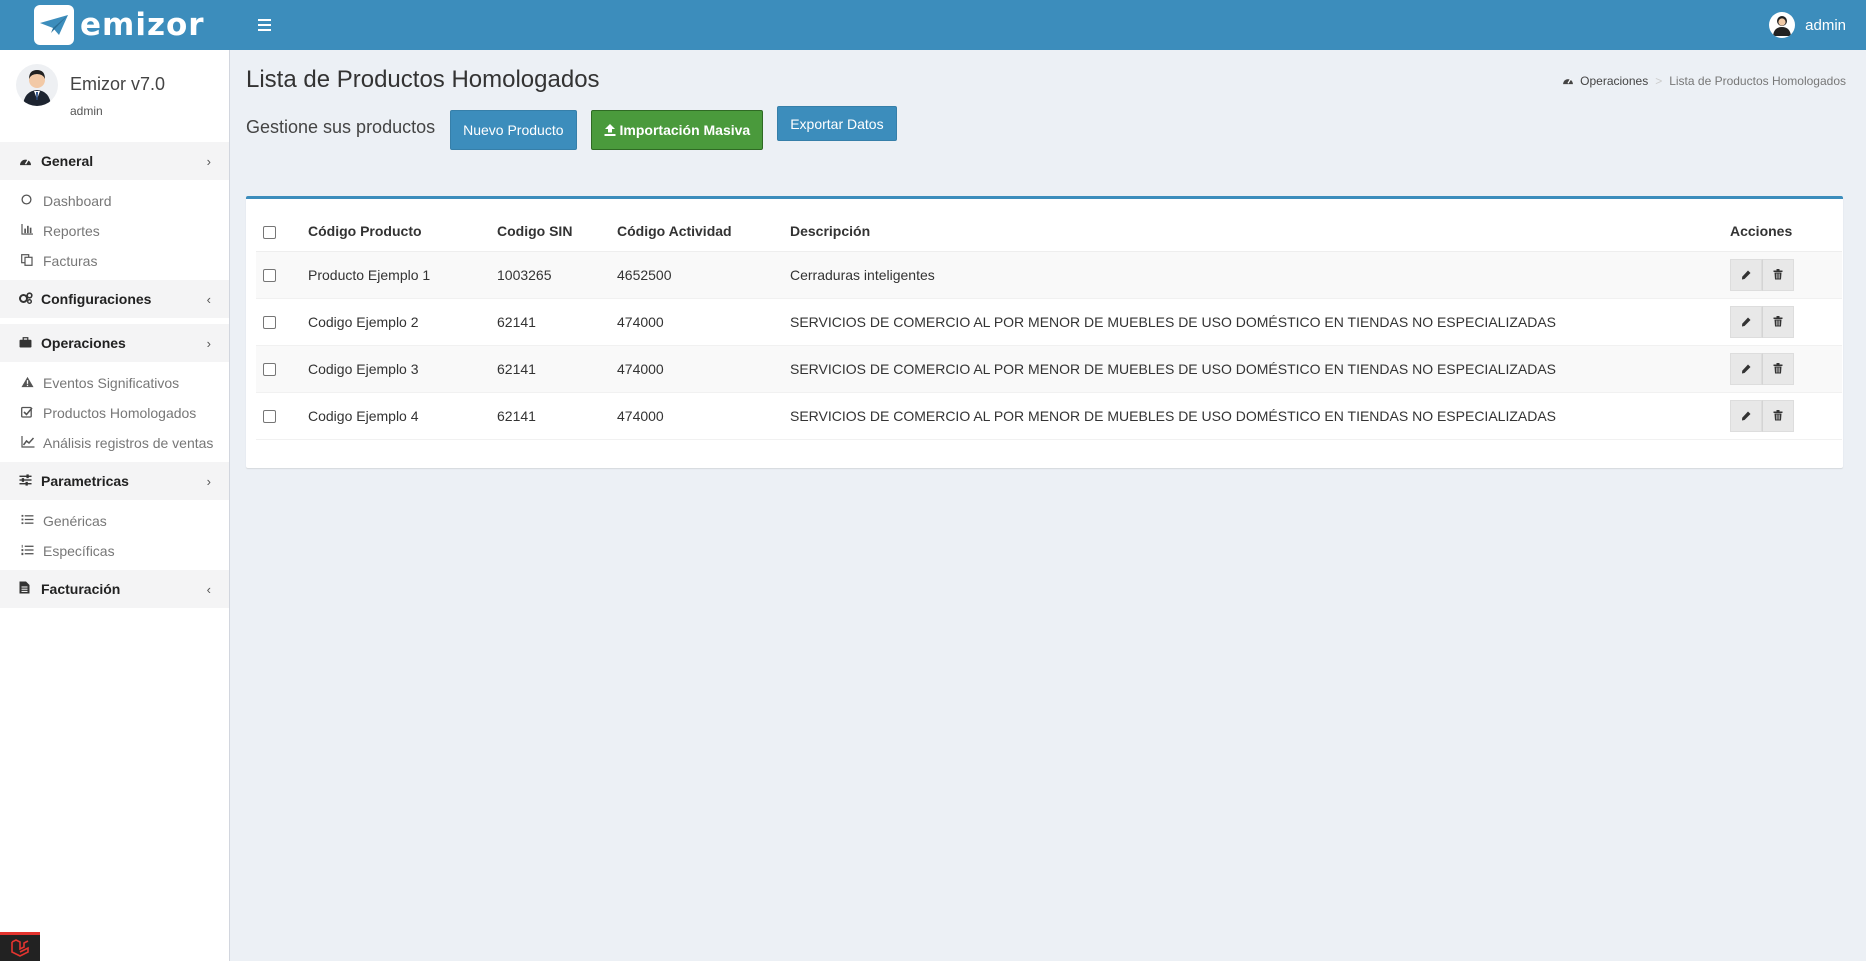 This screenshot has width=1866, height=961. Describe the element at coordinates (114, 261) in the screenshot. I see `sidebar-item-facturas: Facturas` at that location.